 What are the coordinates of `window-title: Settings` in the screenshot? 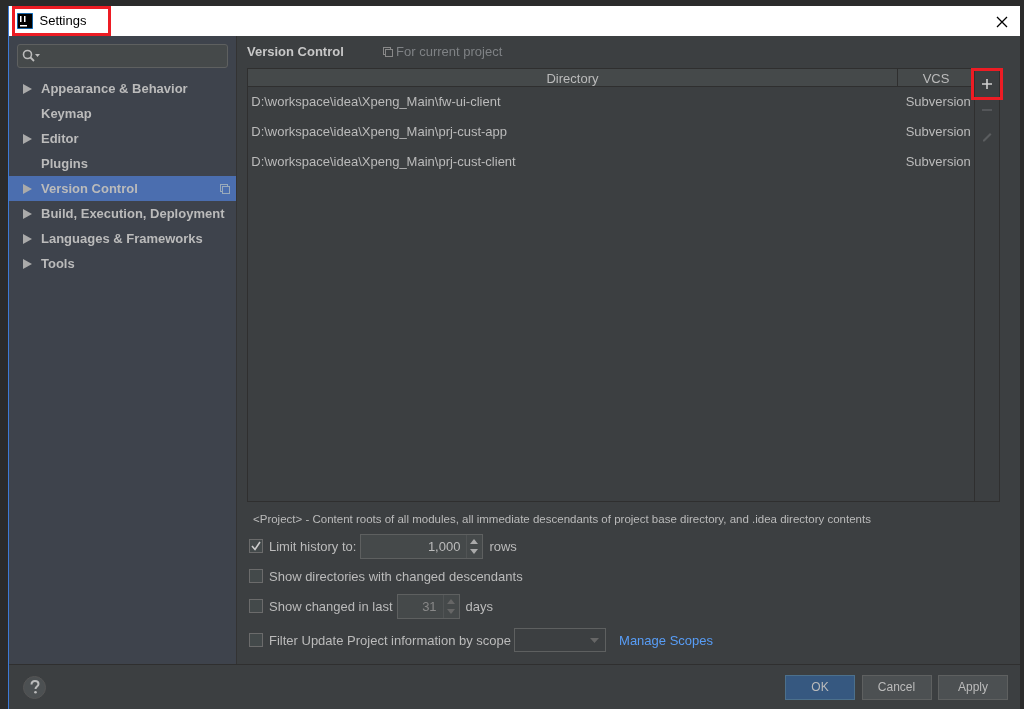 It's located at (63, 21).